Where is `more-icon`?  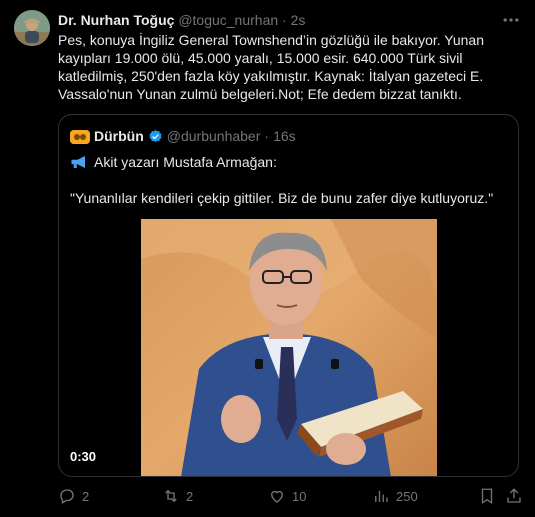 more-icon is located at coordinates (511, 20).